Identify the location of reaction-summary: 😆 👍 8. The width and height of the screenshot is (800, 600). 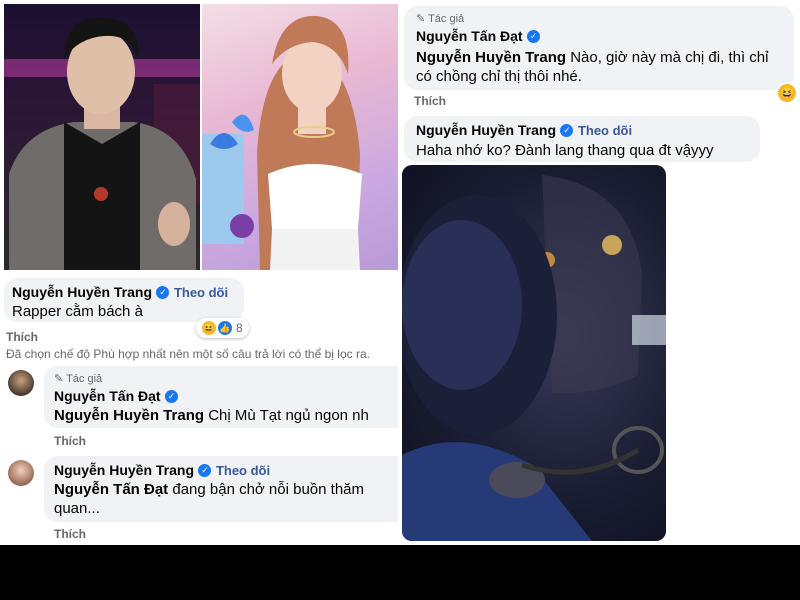
(222, 328).